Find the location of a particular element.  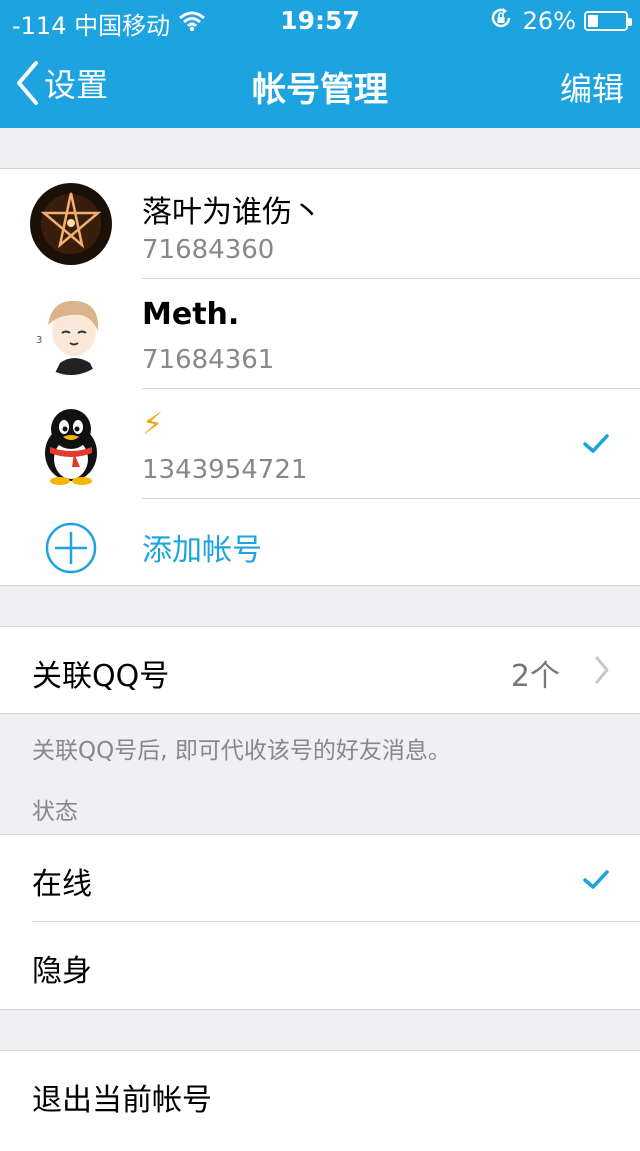

navigation-bar: 设置 帐号管理 编辑 is located at coordinates (320, 84).